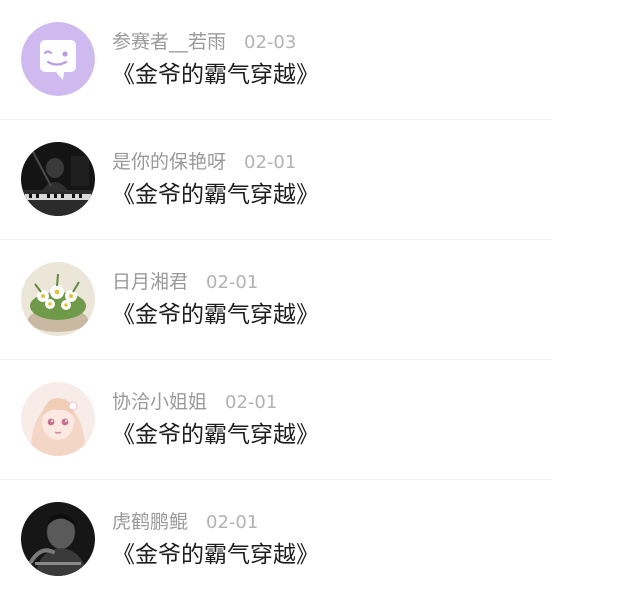  I want to click on comment-date: 02-03, so click(270, 42).